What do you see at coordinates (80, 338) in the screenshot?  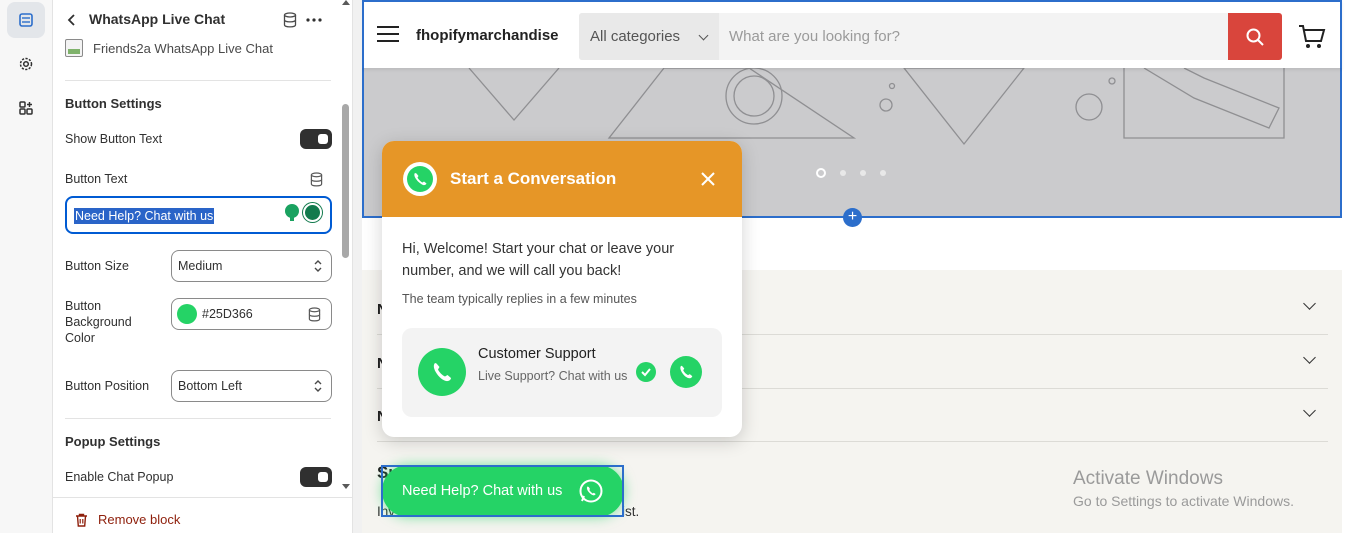 I see `button-bg-color-label-line3: Color` at bounding box center [80, 338].